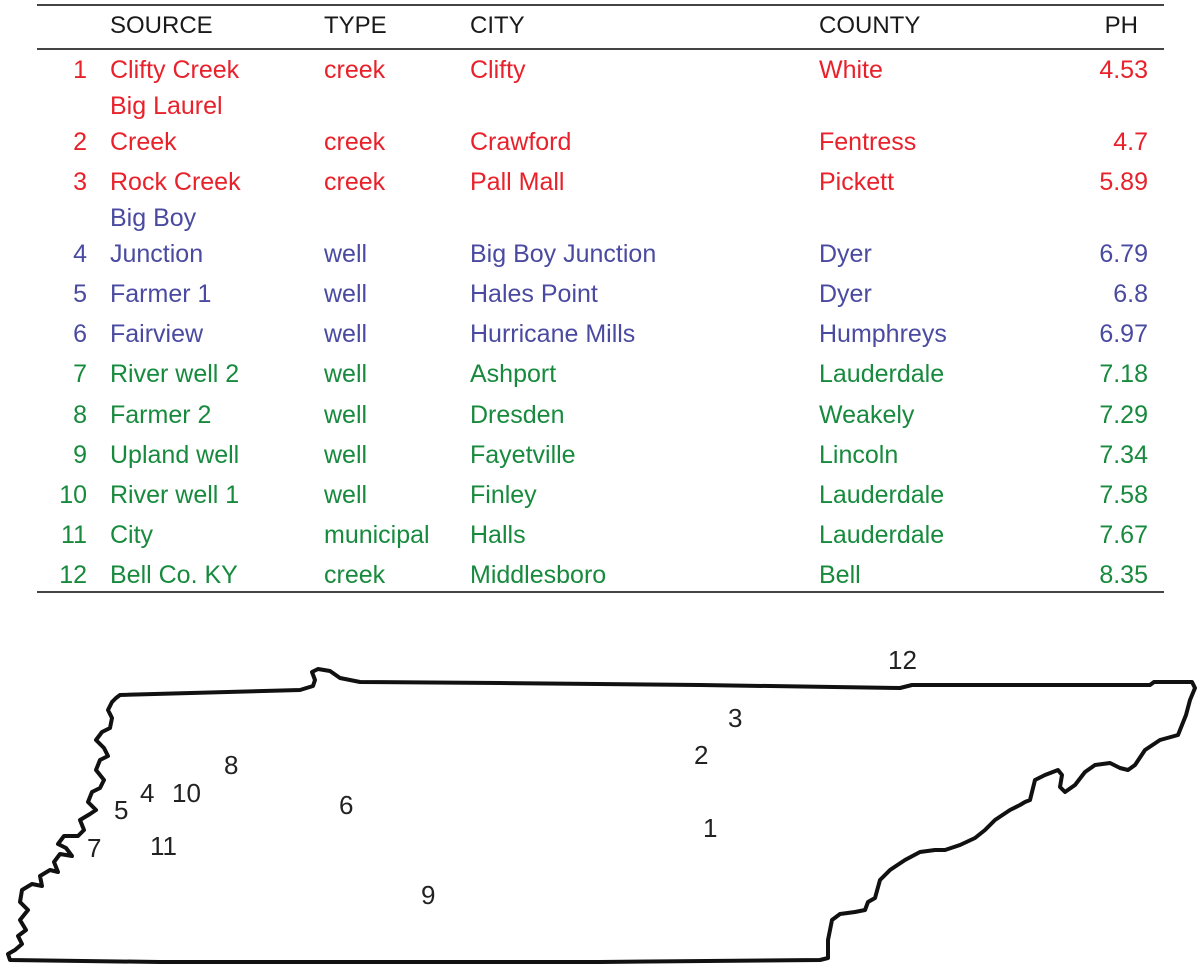 The image size is (1202, 976). I want to click on table-row: 3 Rock Creek creek Pall Mall Pickett 5.89, so click(600, 186).